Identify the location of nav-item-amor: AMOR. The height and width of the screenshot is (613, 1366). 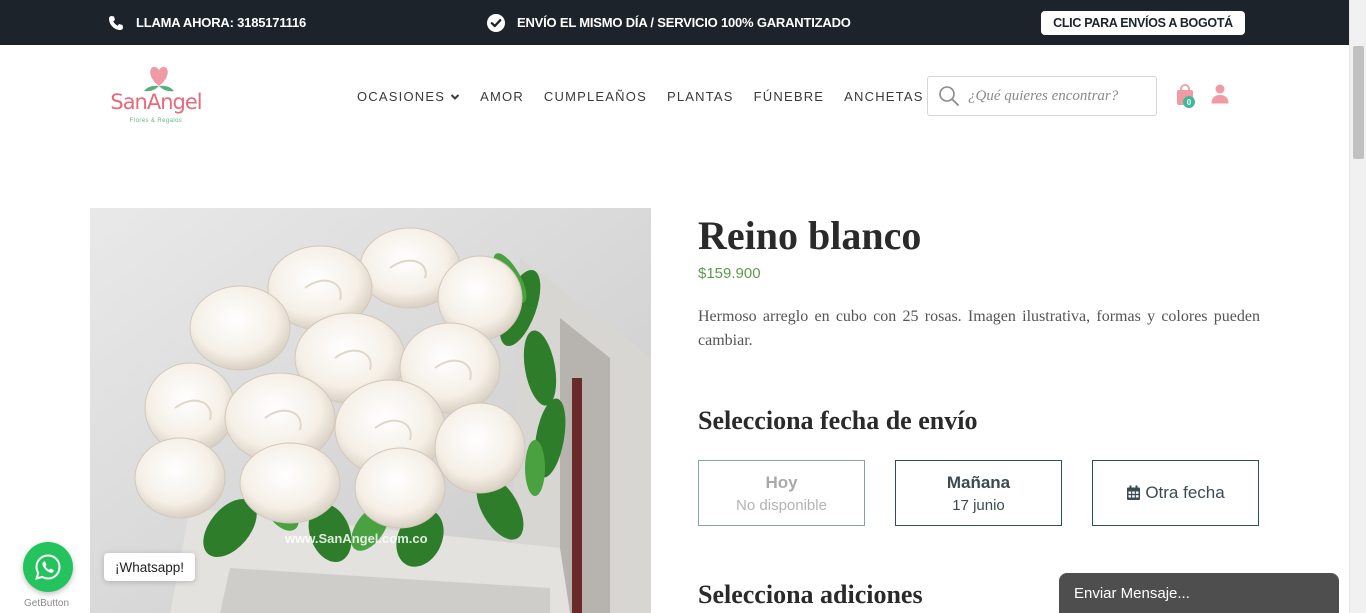
(502, 96).